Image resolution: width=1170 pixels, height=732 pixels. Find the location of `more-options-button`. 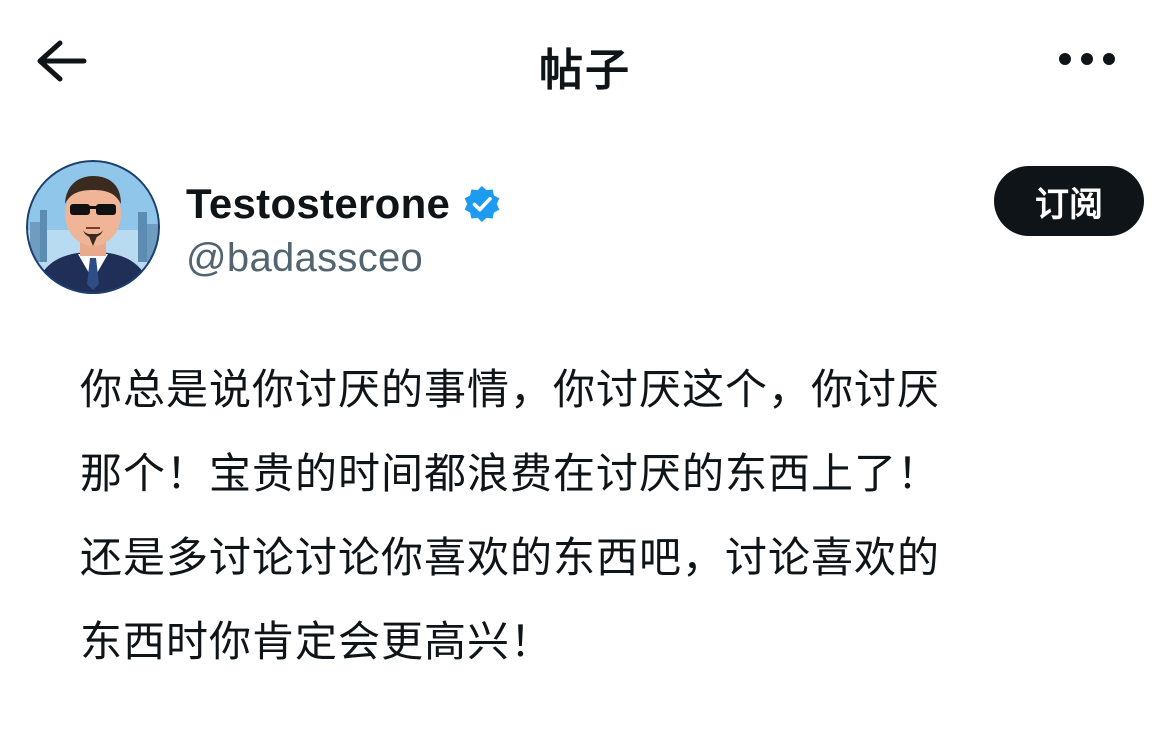

more-options-button is located at coordinates (1087, 59).